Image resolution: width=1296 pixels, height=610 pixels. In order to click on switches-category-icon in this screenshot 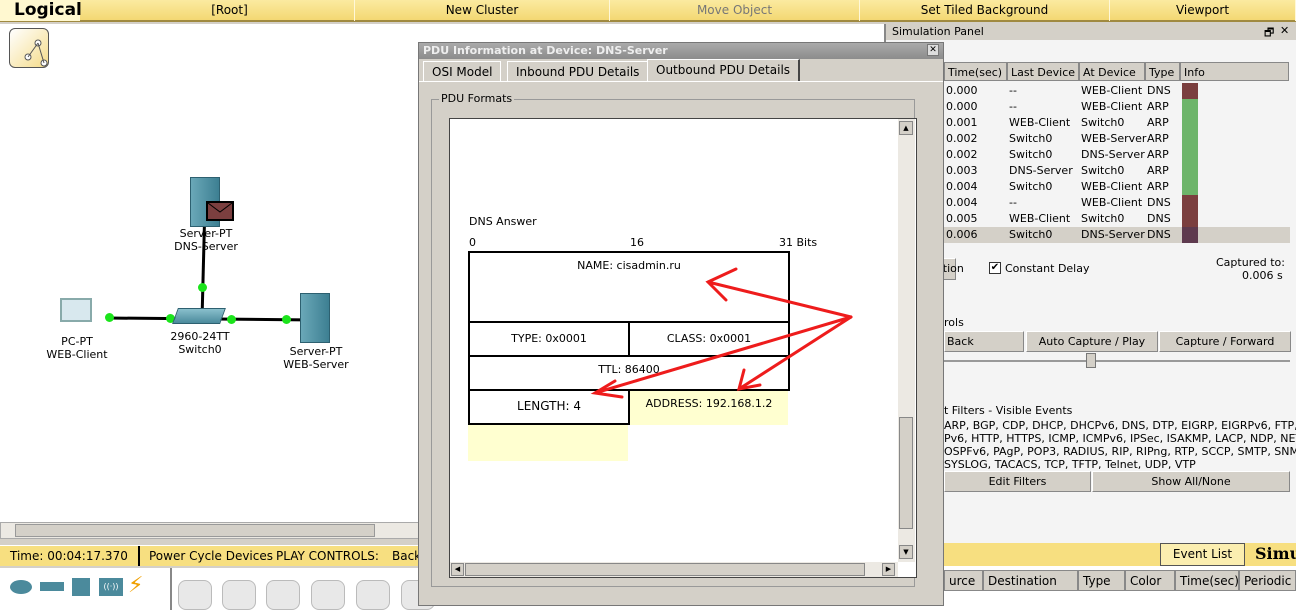, I will do `click(52, 586)`.